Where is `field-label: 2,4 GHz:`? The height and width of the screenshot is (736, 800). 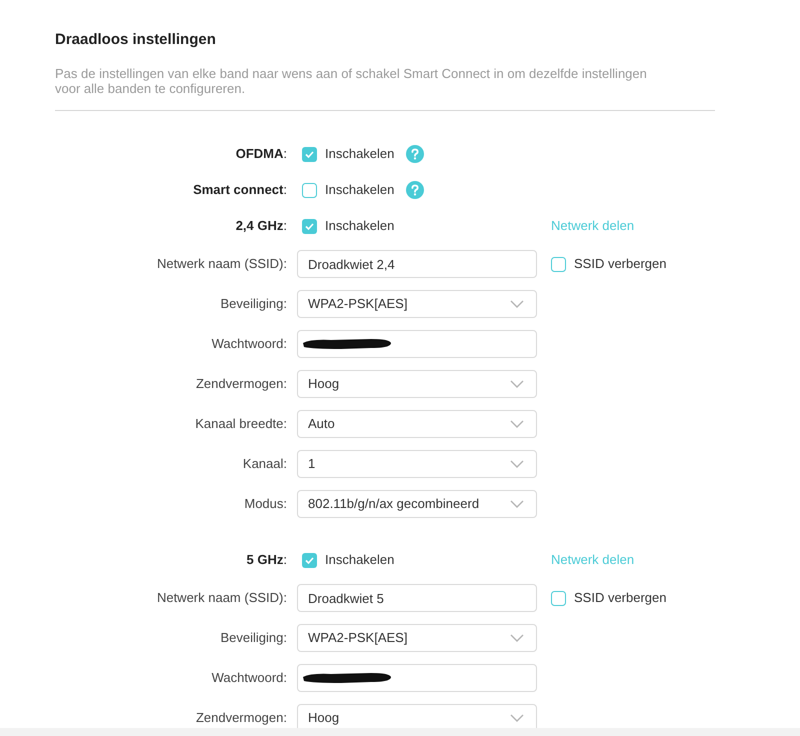
field-label: 2,4 GHz: is located at coordinates (261, 226).